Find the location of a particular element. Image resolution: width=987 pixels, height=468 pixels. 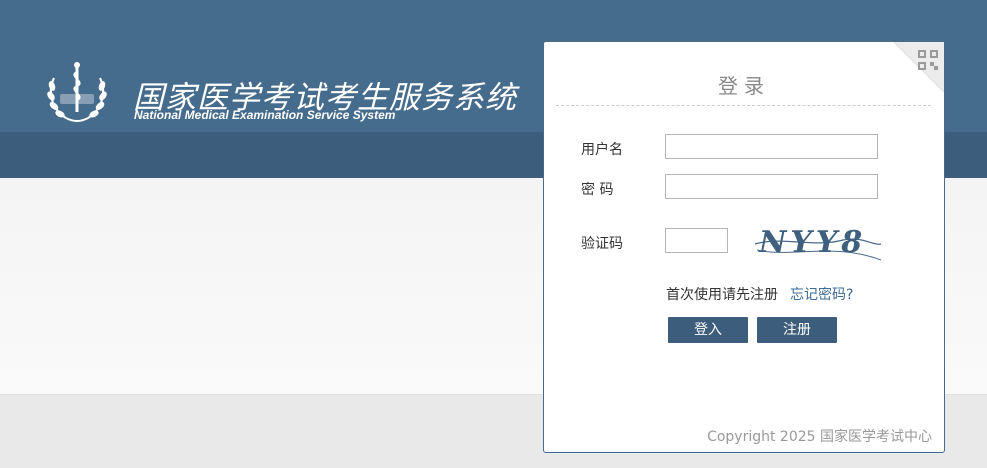

captcha-input is located at coordinates (696, 240).